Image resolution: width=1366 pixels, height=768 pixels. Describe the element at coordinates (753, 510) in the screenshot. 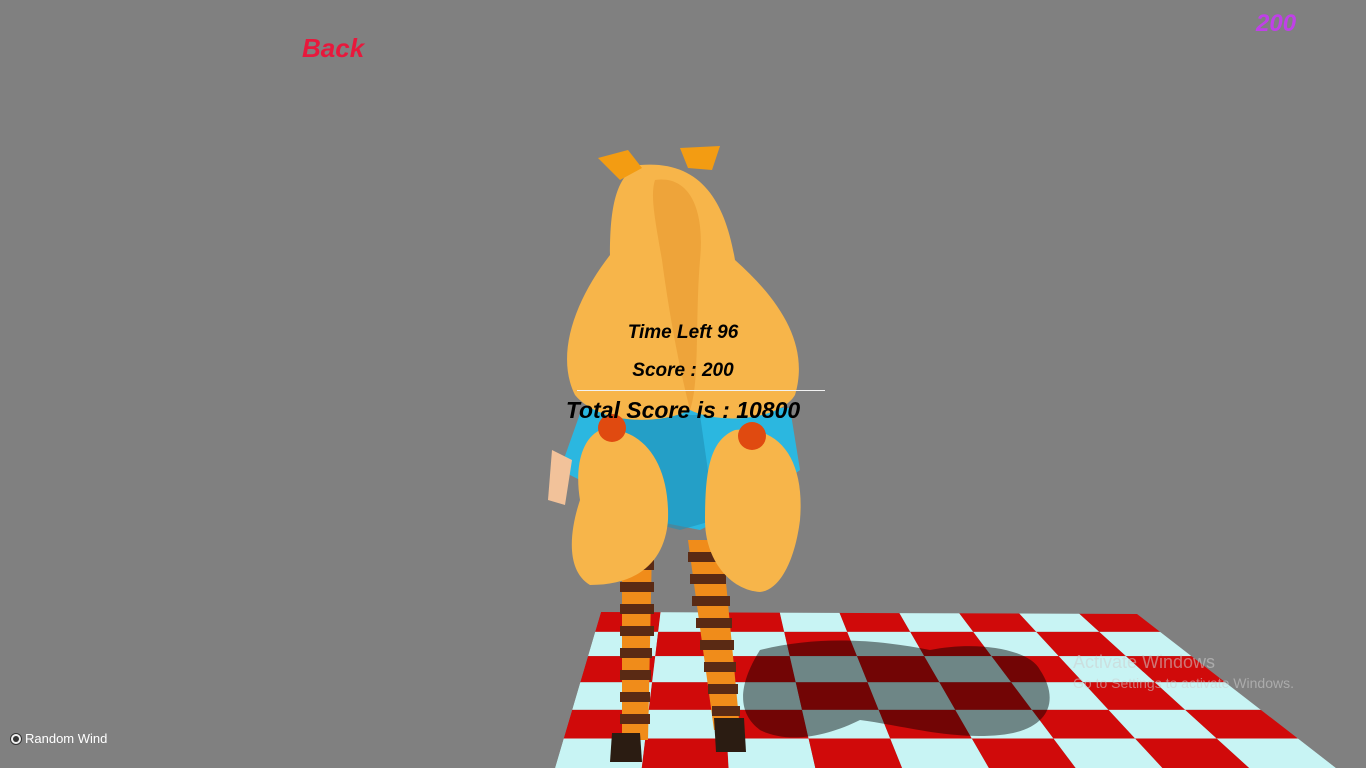

I see `ponytail-right` at that location.